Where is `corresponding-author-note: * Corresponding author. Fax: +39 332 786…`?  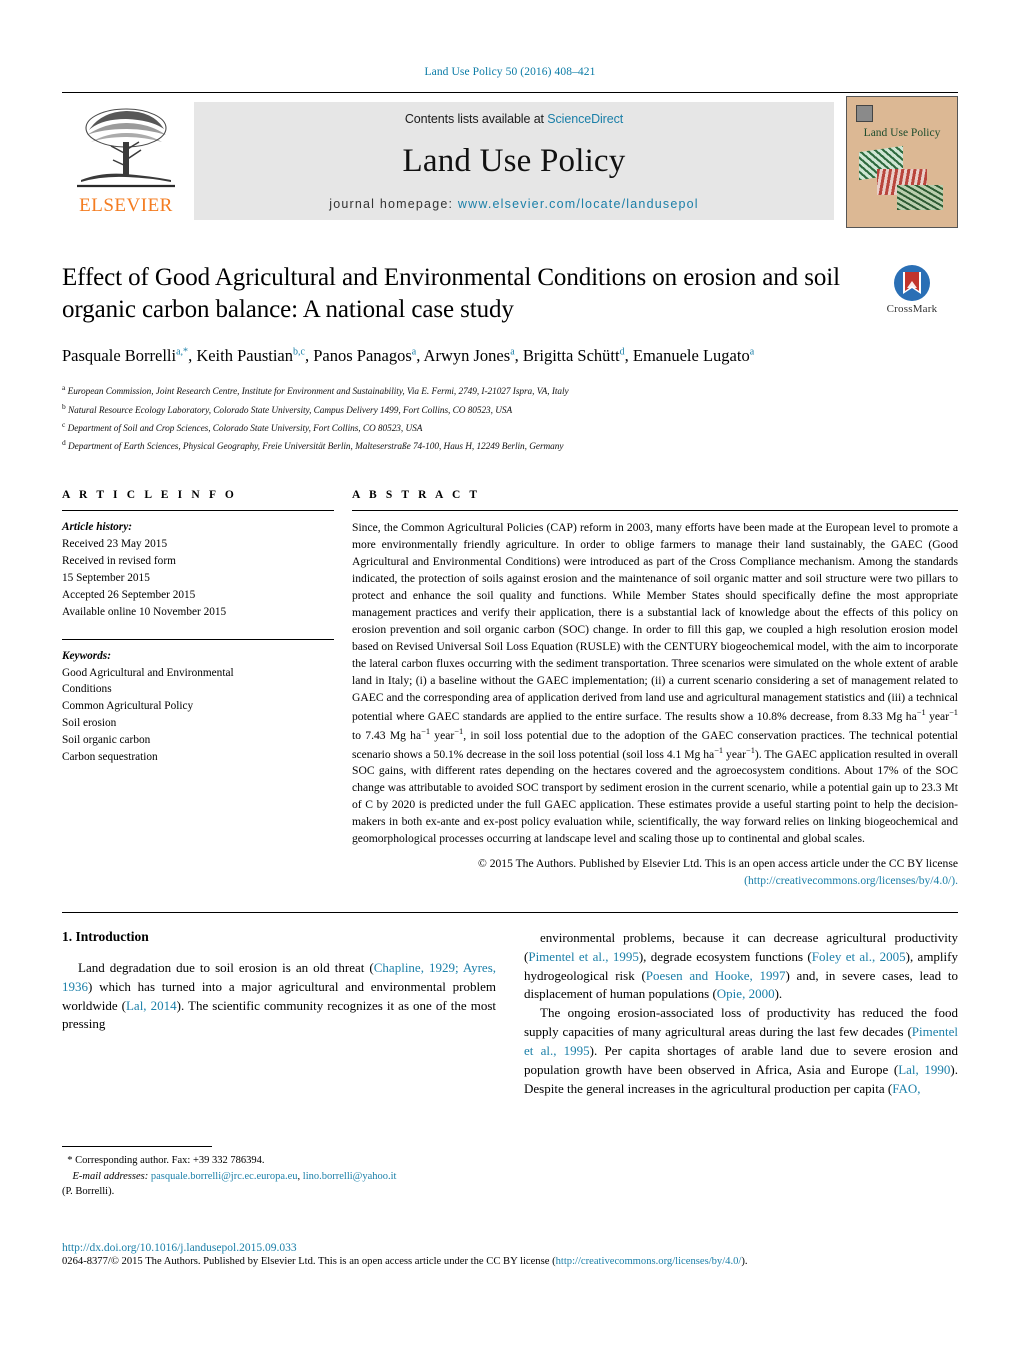
corresponding-author-note: * Corresponding author. Fax: +39 332 786… is located at coordinates (277, 1161).